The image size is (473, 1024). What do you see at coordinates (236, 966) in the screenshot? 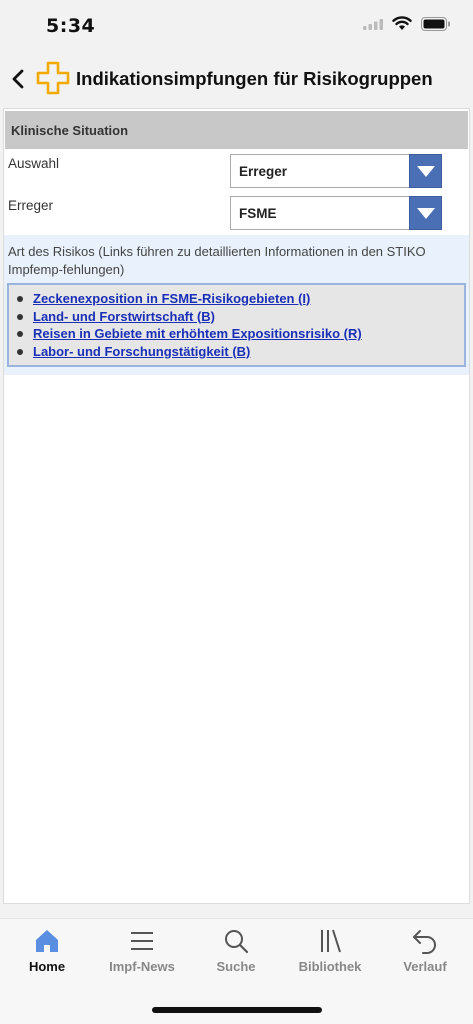
I see `tab-suche-label: Suche` at bounding box center [236, 966].